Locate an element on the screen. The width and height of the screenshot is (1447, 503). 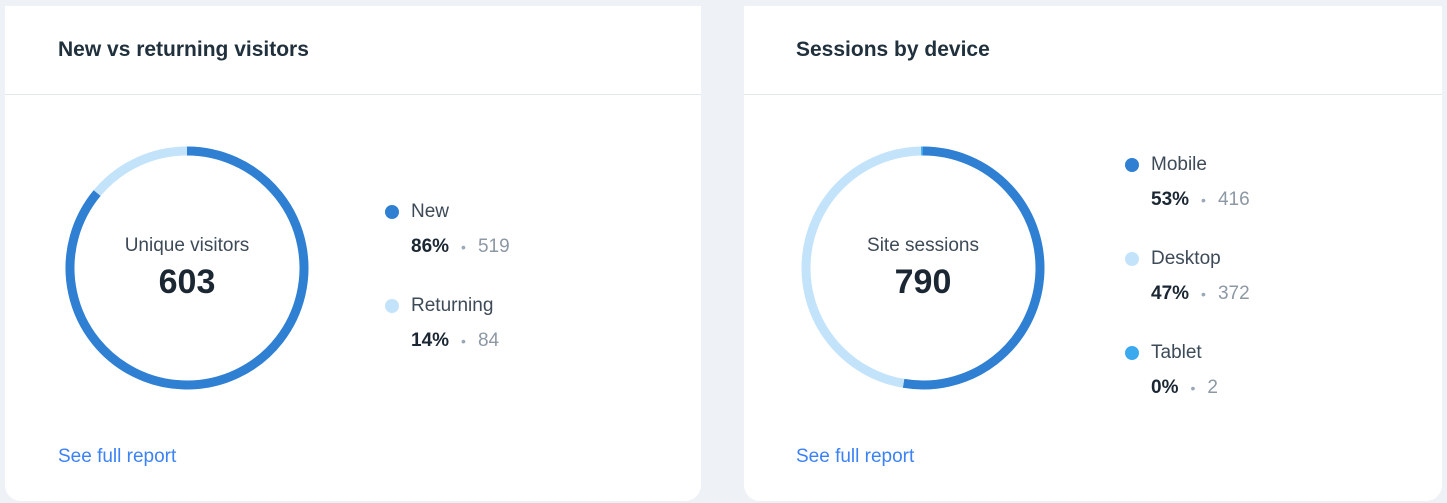
legend-item-mobile: Mobile 53% • 416 is located at coordinates (1187, 199).